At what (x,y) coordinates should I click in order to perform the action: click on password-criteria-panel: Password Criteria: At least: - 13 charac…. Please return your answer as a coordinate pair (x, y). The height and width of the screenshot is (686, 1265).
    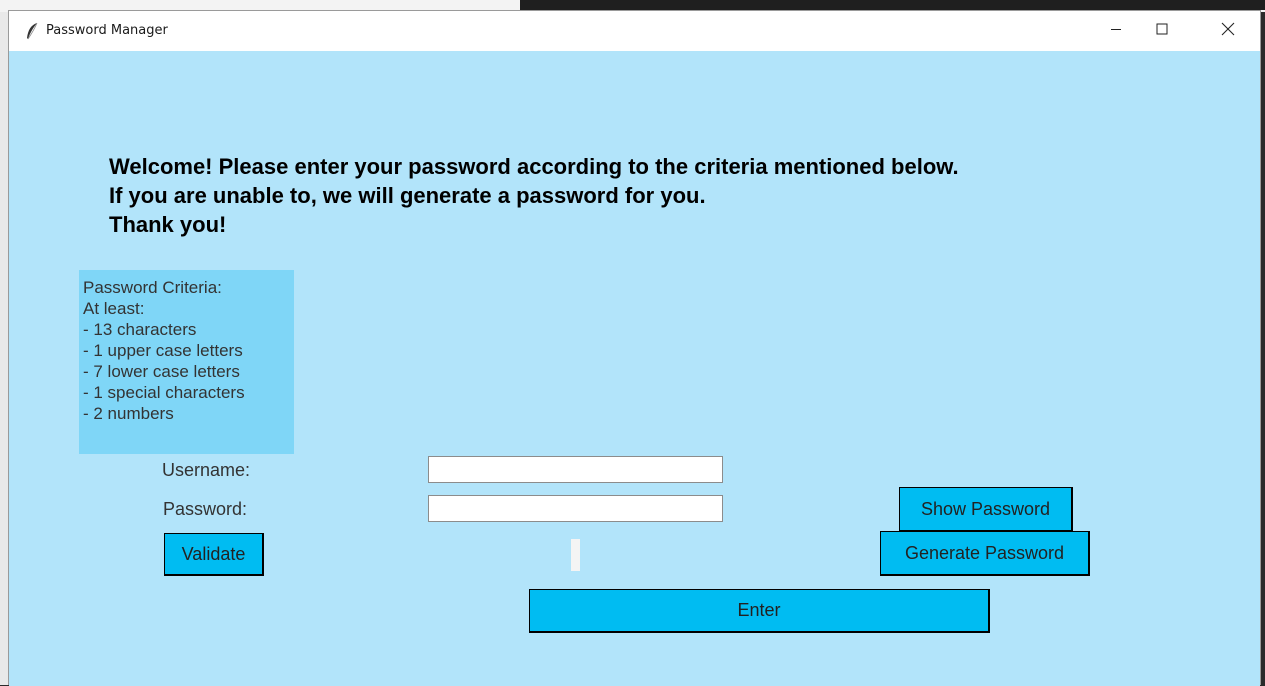
    Looking at the image, I should click on (186, 362).